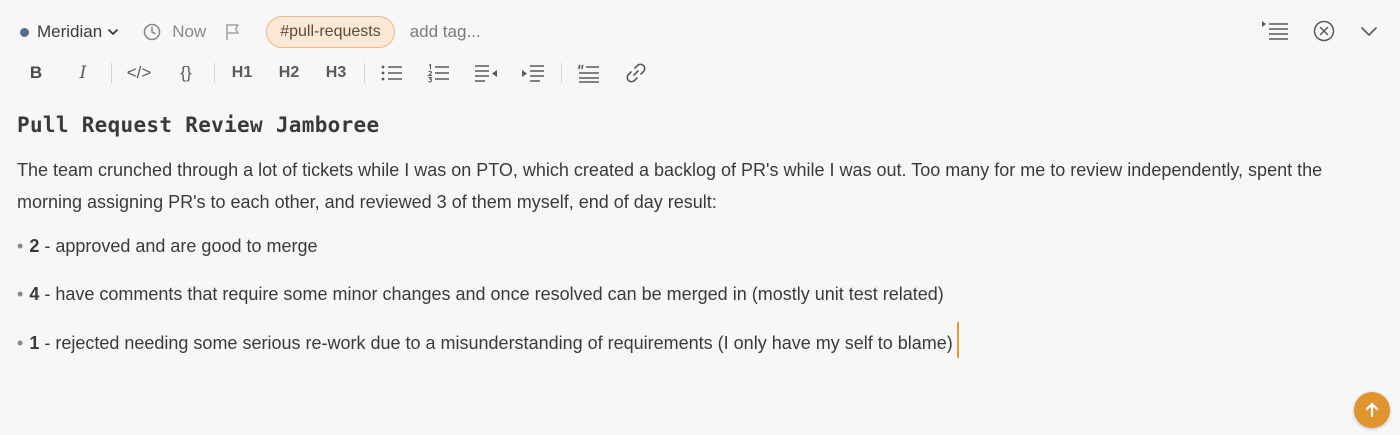 This screenshot has width=1400, height=435. Describe the element at coordinates (152, 32) in the screenshot. I see `clock-icon` at that location.